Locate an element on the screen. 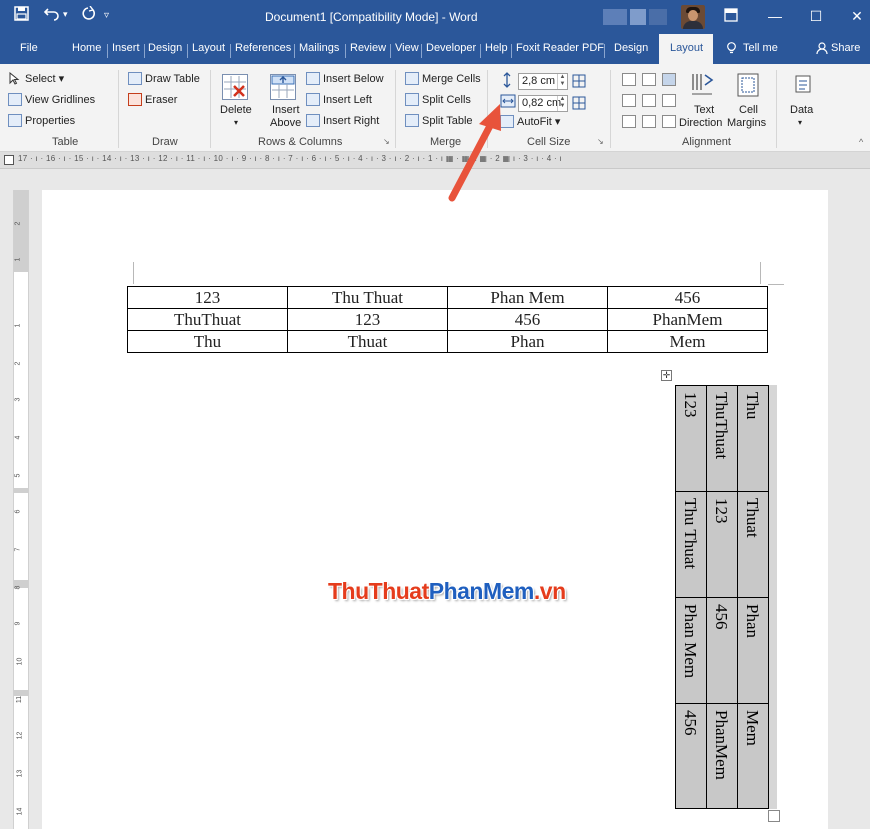 This screenshot has width=870, height=829. align-top-left-icon is located at coordinates (629, 79).